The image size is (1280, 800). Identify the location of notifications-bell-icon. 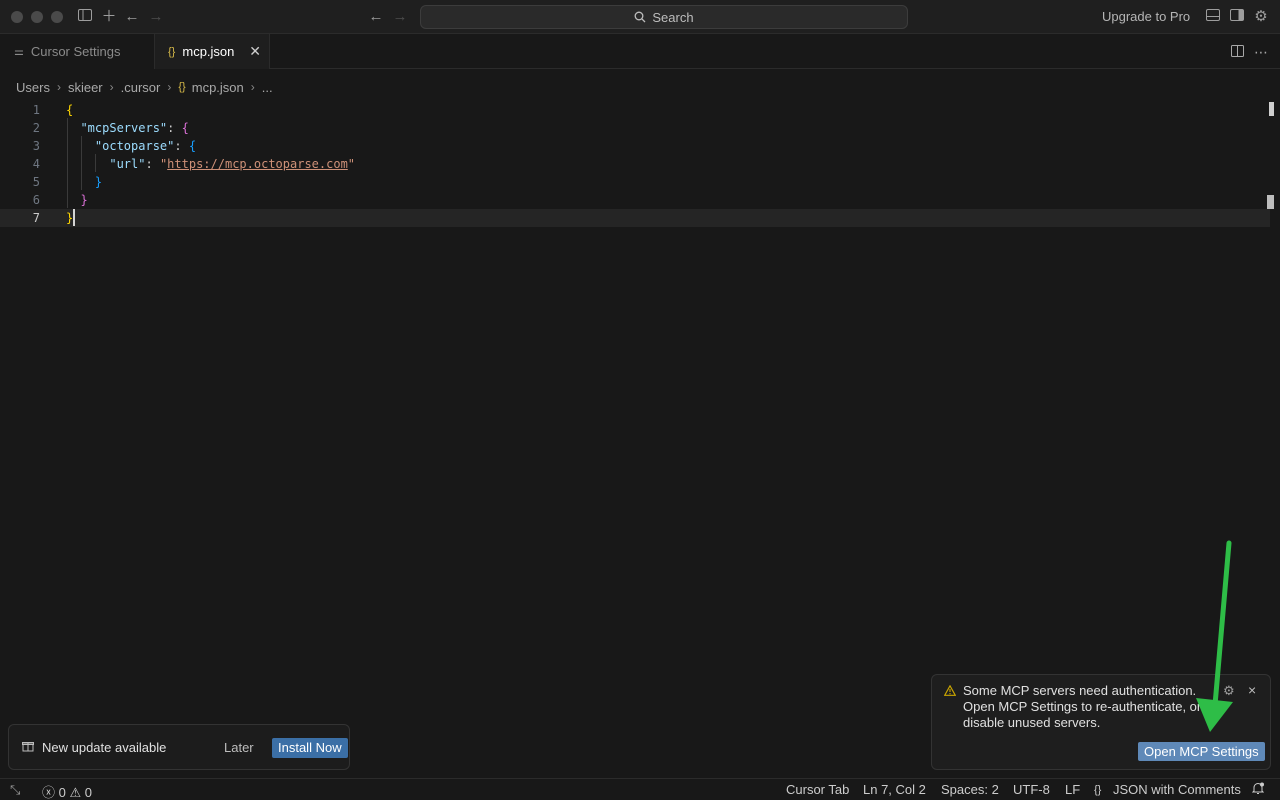
(1258, 790).